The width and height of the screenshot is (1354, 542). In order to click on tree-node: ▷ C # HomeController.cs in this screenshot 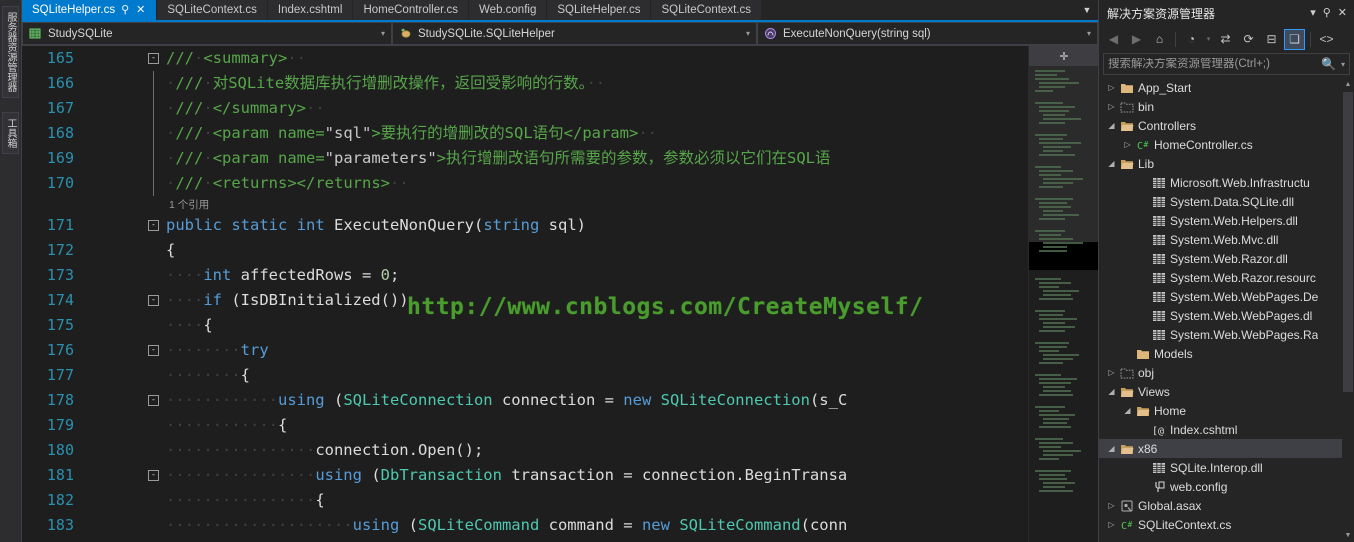, I will do `click(1226, 144)`.